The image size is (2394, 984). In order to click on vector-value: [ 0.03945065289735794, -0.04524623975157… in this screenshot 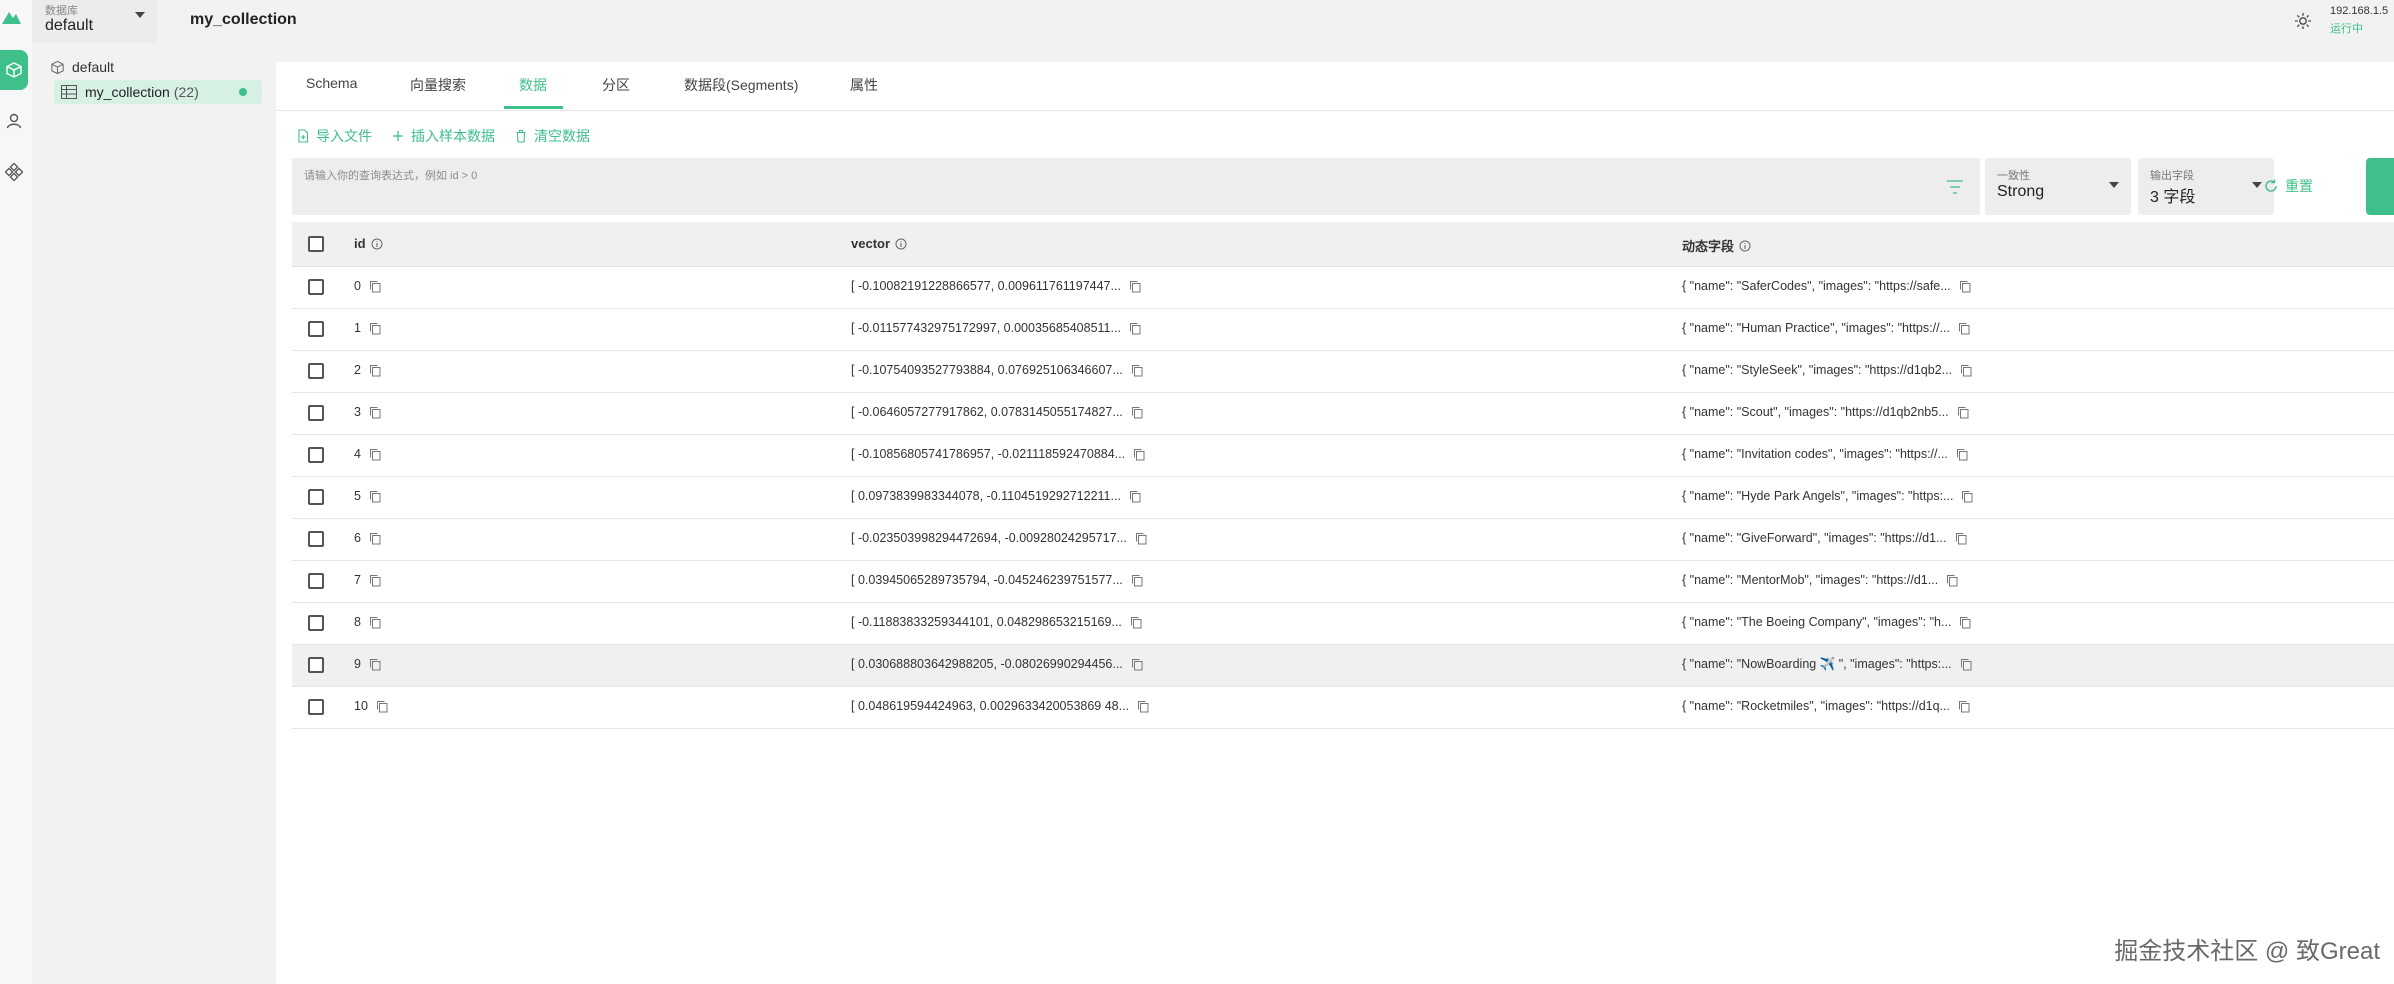, I will do `click(987, 580)`.